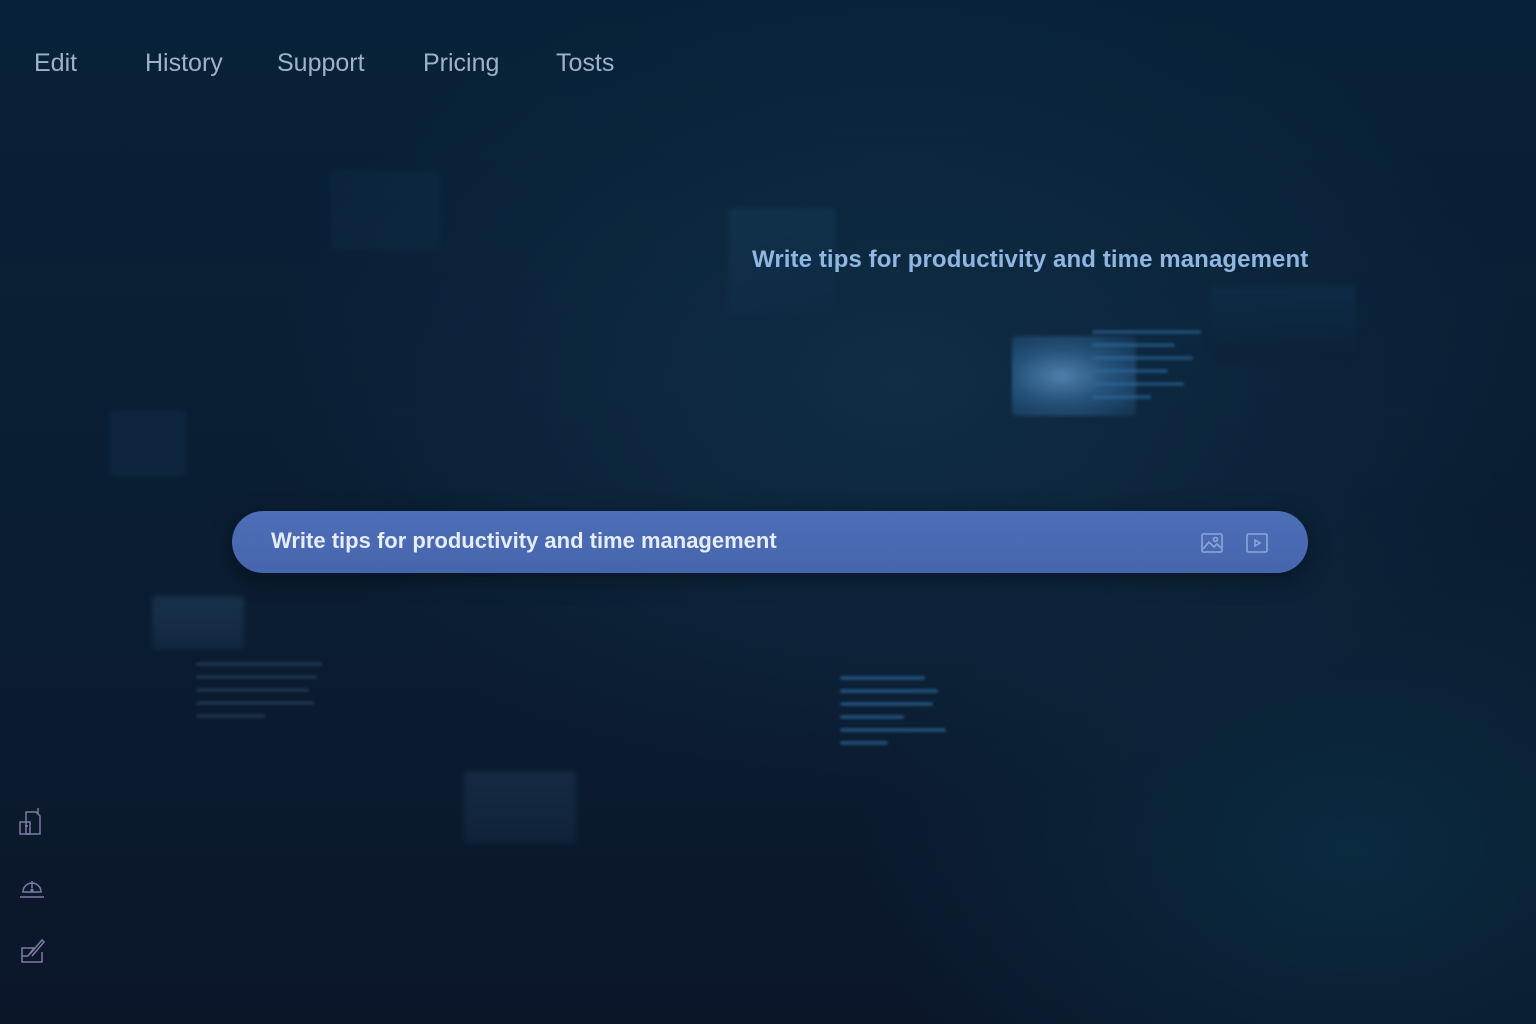 Image resolution: width=1536 pixels, height=1024 pixels. I want to click on edit-icon, so click(32, 950).